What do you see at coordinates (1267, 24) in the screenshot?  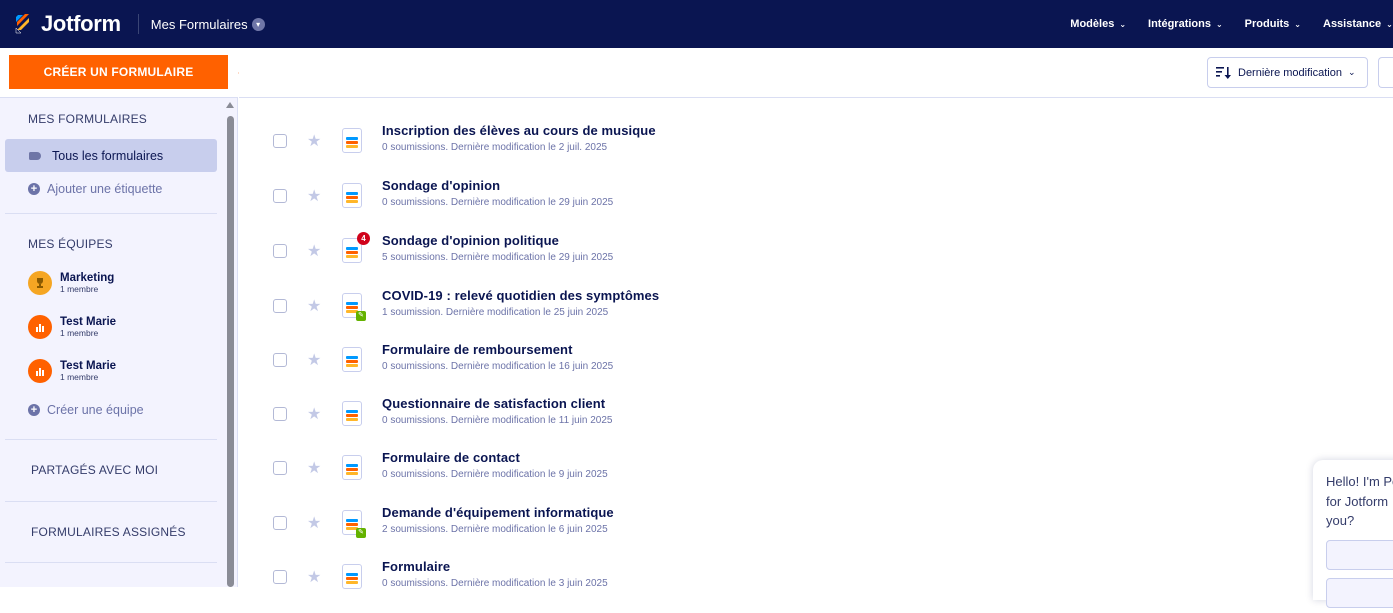 I see `nav-products-label: Produits` at bounding box center [1267, 24].